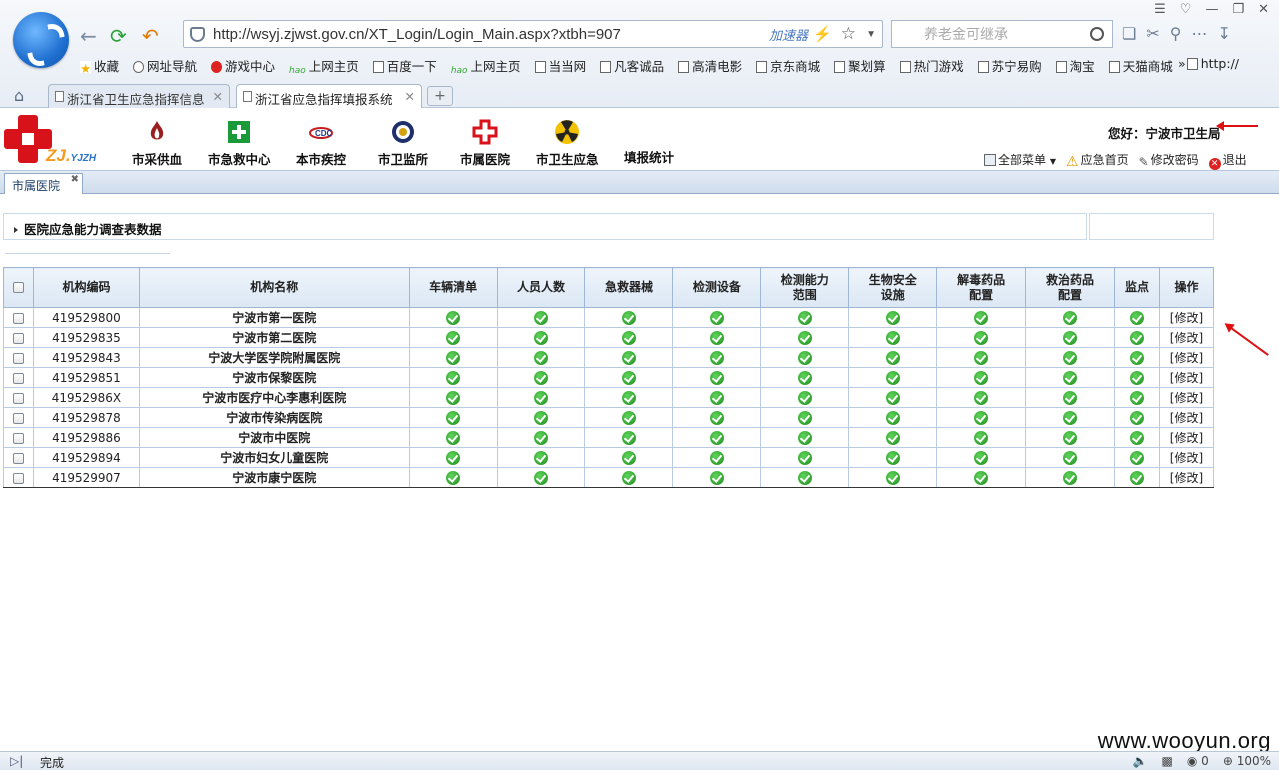  What do you see at coordinates (629, 287) in the screenshot?
I see `column-header: 急救器械` at bounding box center [629, 287].